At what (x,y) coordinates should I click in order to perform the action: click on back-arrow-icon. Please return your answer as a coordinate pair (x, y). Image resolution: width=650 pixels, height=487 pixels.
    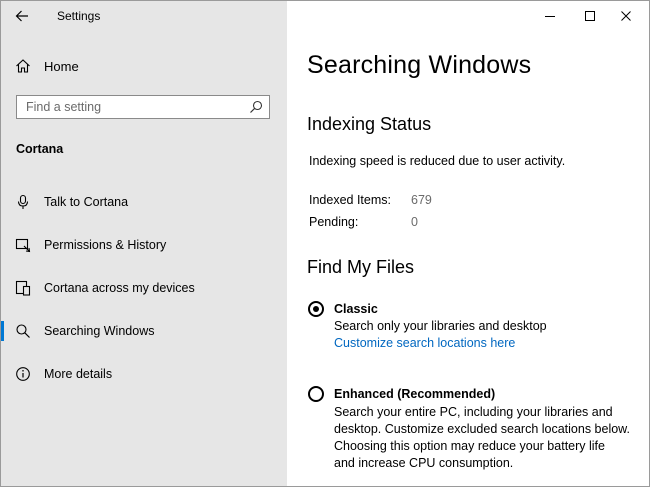
    Looking at the image, I should click on (21, 16).